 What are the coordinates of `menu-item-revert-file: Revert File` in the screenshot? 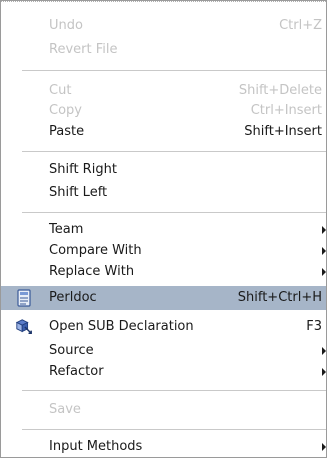 It's located at (163, 50).